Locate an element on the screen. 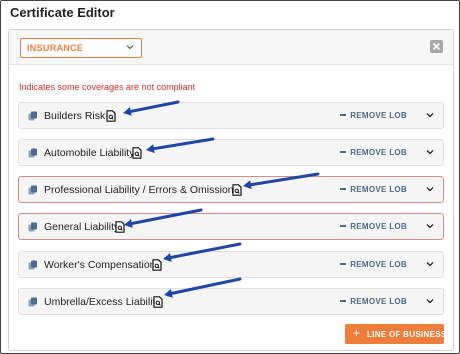  close-button is located at coordinates (436, 46).